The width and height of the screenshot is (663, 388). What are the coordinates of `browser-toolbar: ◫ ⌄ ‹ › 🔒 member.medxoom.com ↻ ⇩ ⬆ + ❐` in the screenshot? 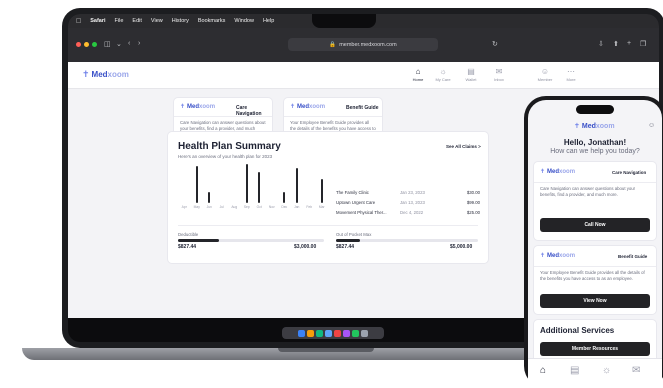 It's located at (363, 45).